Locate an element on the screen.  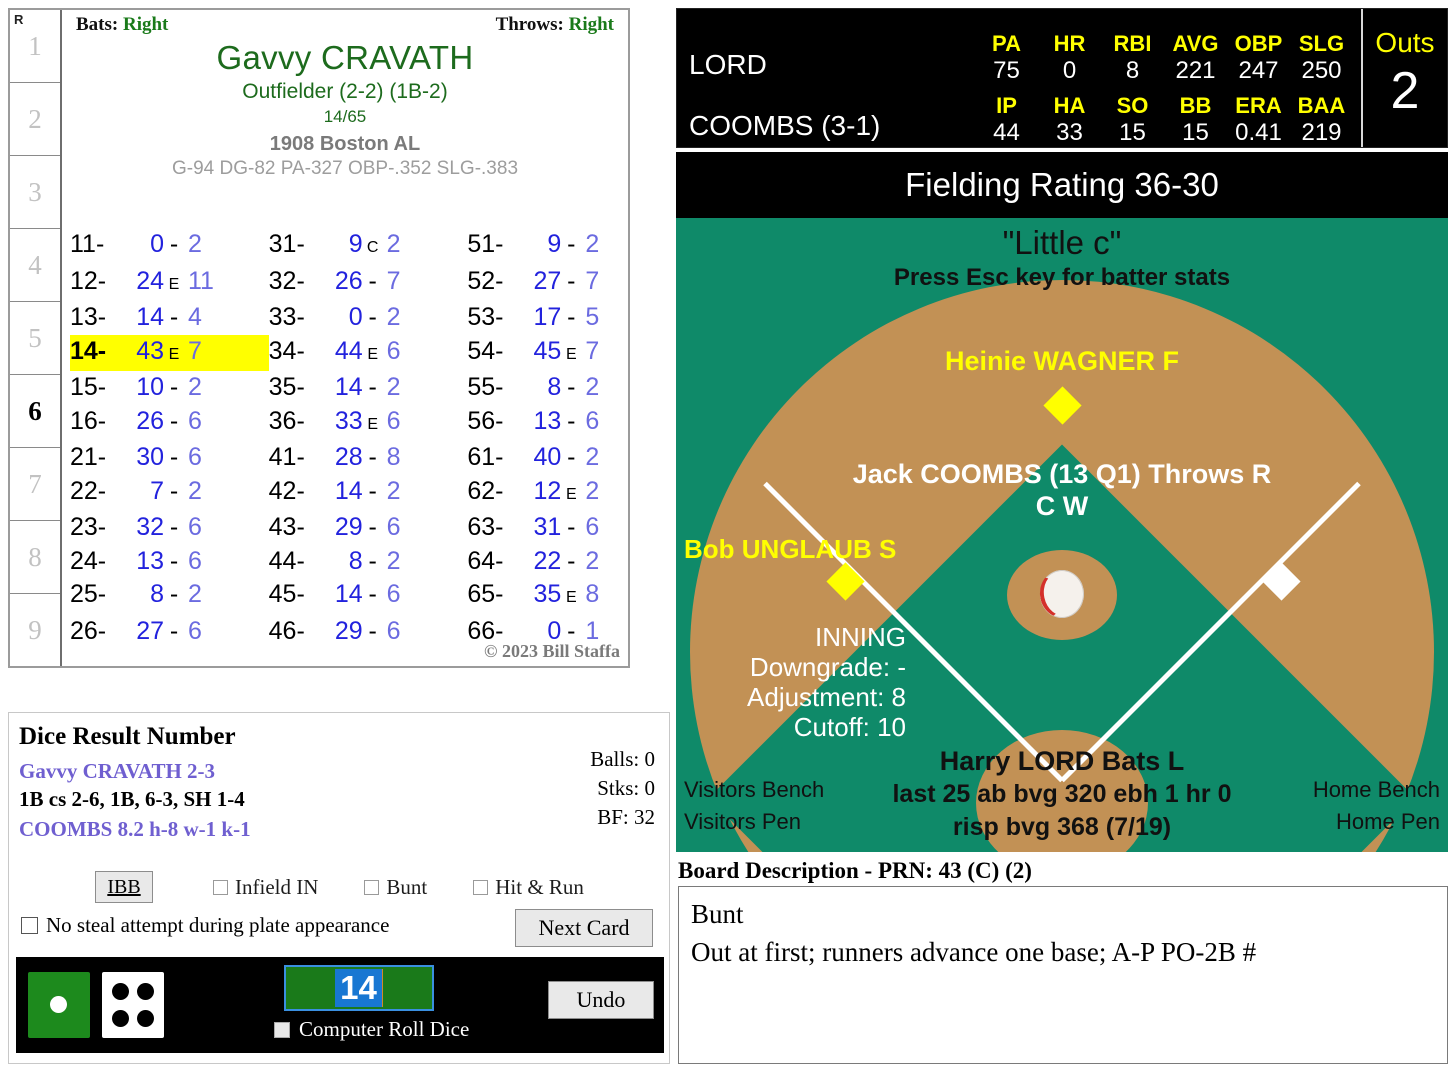
dice-result-21: 21- 30-6 is located at coordinates (169, 458).